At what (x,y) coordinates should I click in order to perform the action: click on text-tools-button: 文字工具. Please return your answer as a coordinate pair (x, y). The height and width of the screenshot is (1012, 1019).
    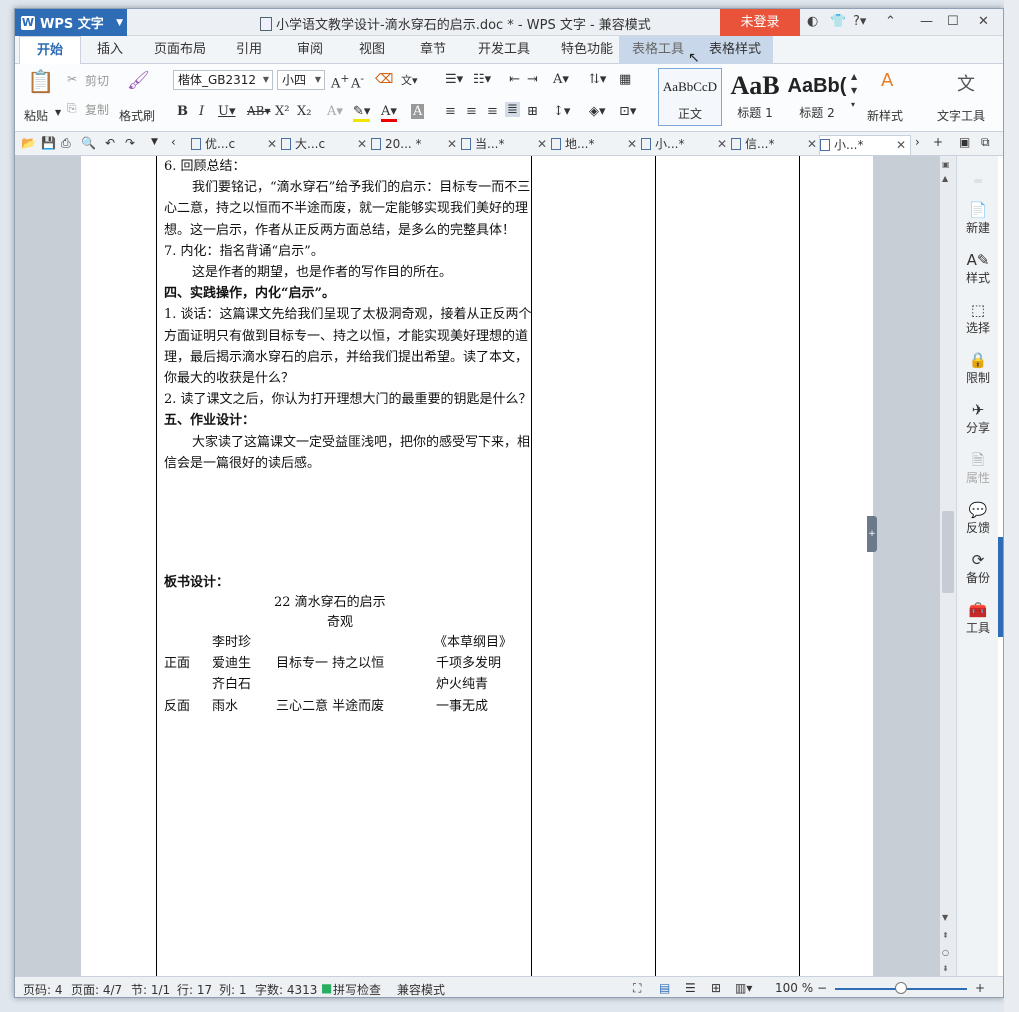
    Looking at the image, I should click on (961, 115).